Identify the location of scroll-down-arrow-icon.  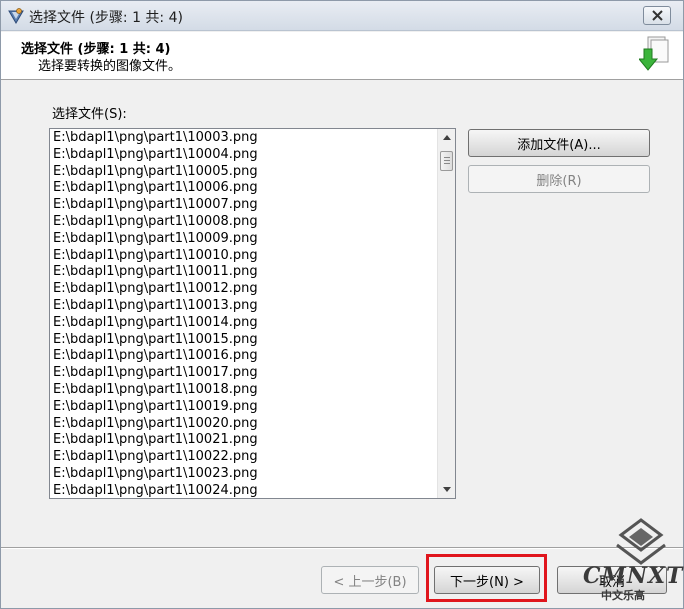
(446, 489).